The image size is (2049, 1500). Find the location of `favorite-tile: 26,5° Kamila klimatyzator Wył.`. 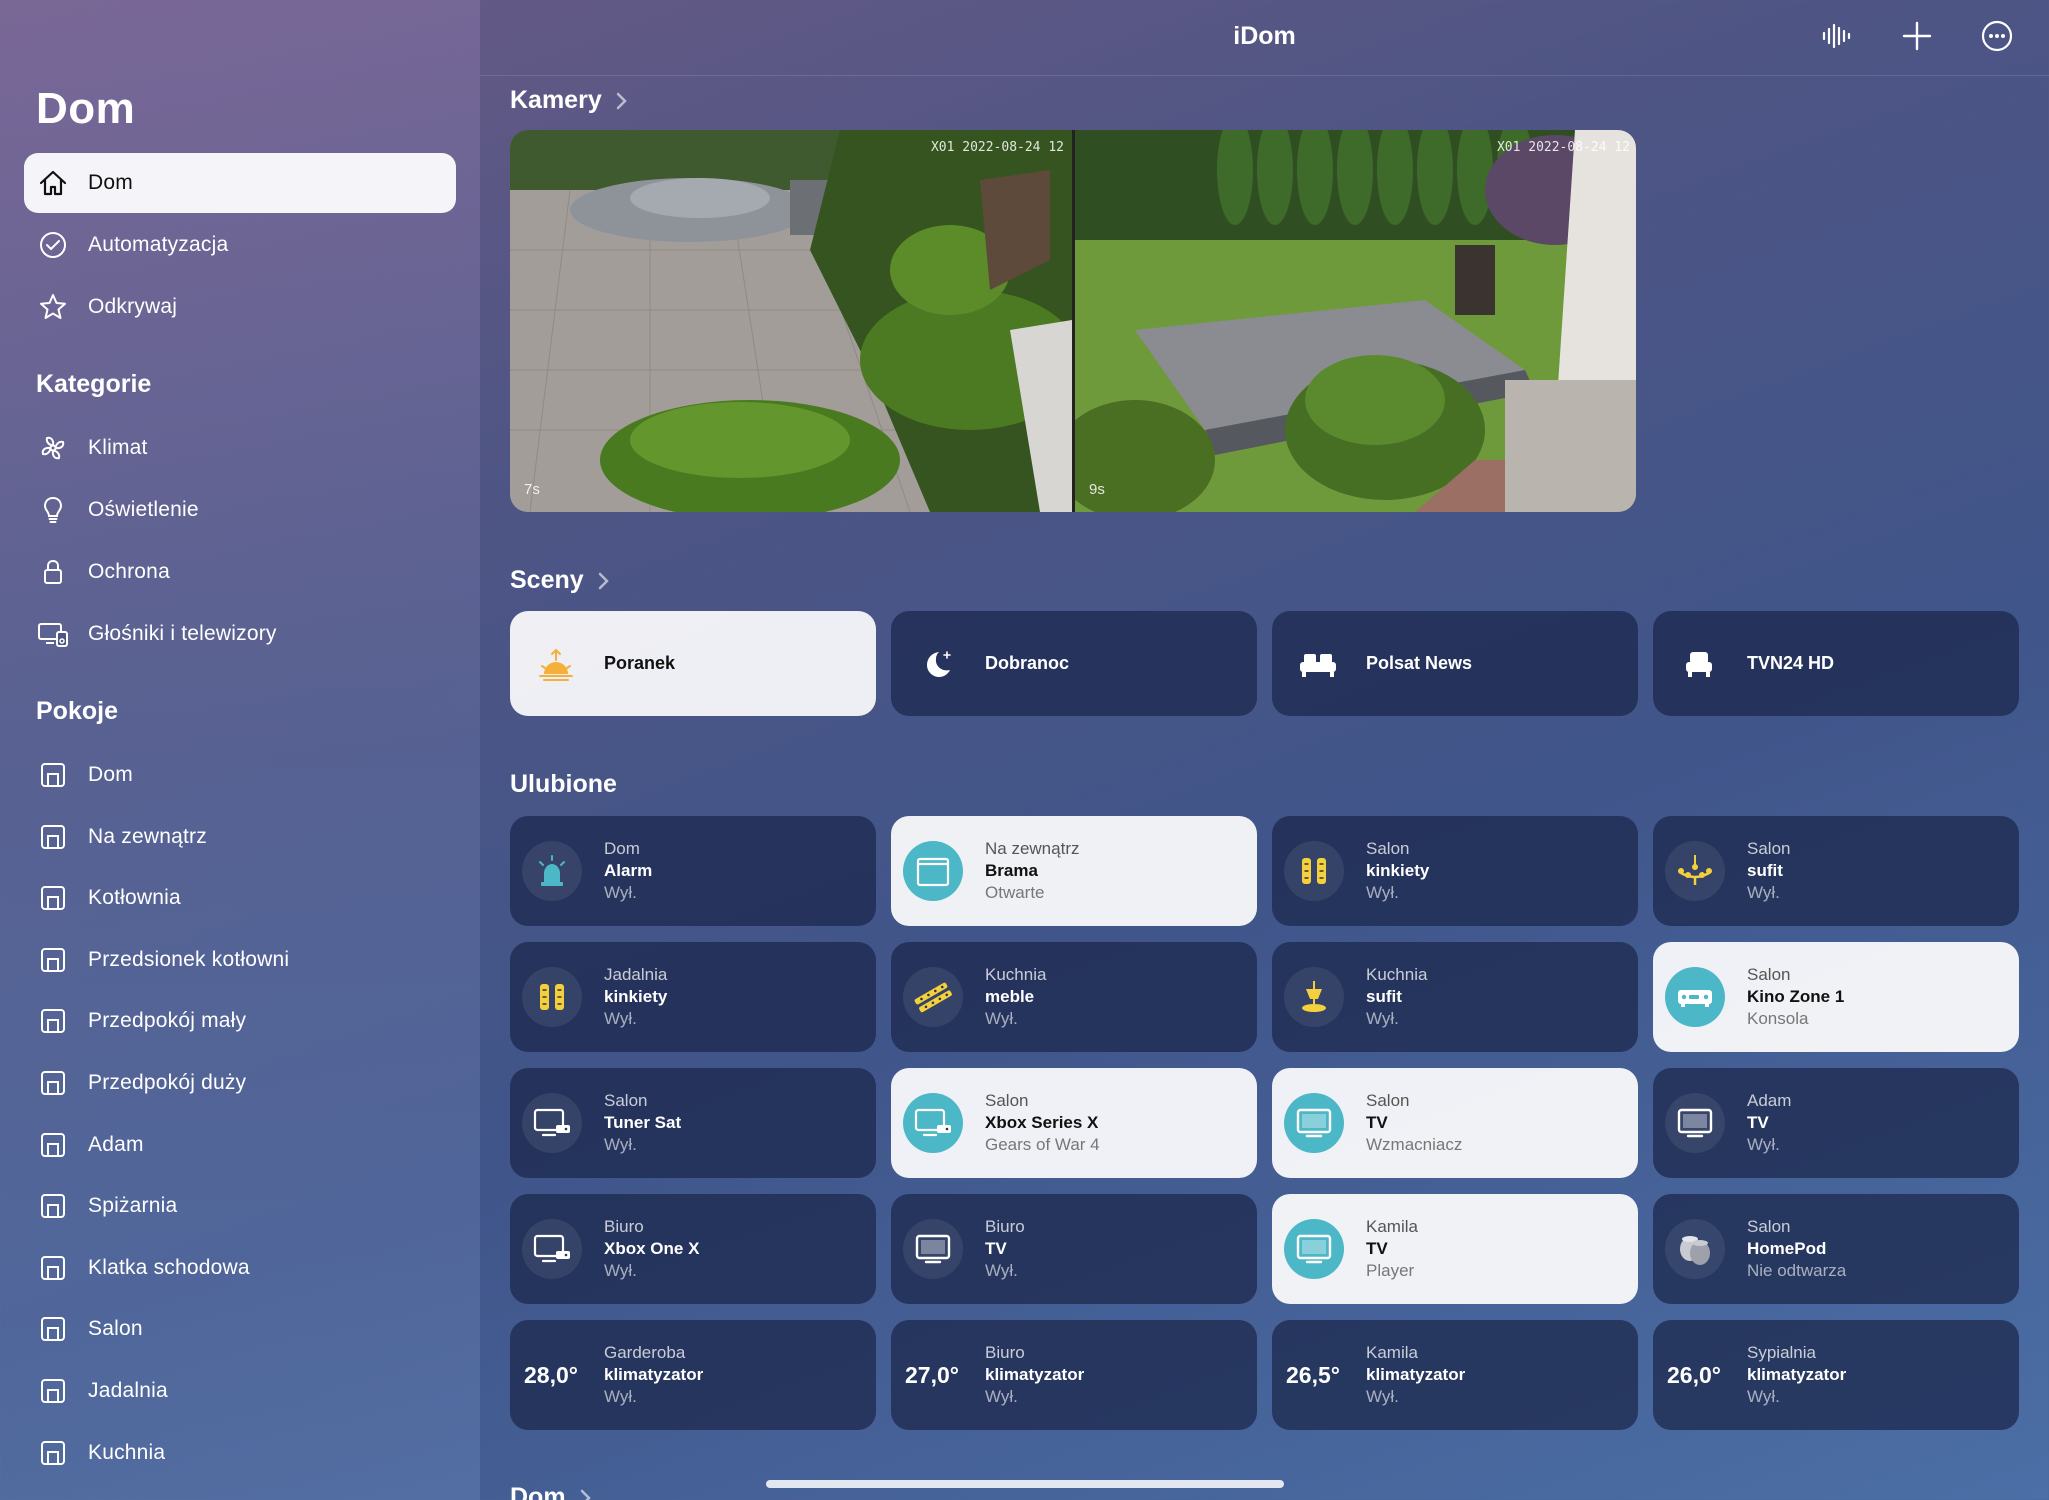

favorite-tile: 26,5° Kamila klimatyzator Wył. is located at coordinates (1455, 1375).